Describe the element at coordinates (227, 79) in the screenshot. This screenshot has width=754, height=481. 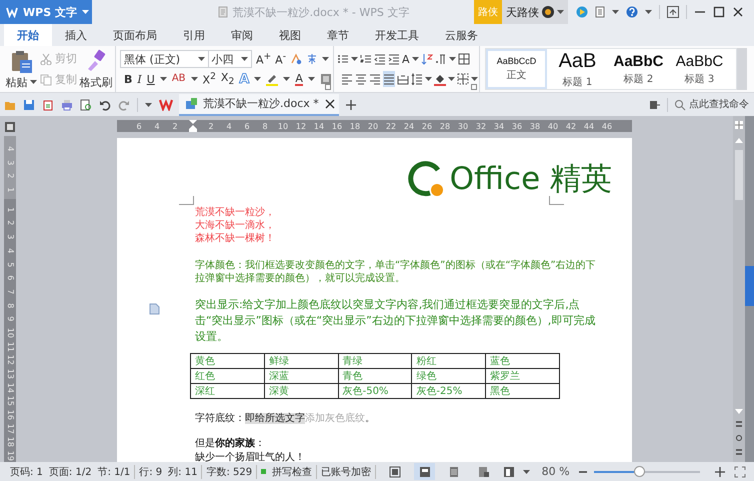
I see `format-button: X$_{2}$` at that location.